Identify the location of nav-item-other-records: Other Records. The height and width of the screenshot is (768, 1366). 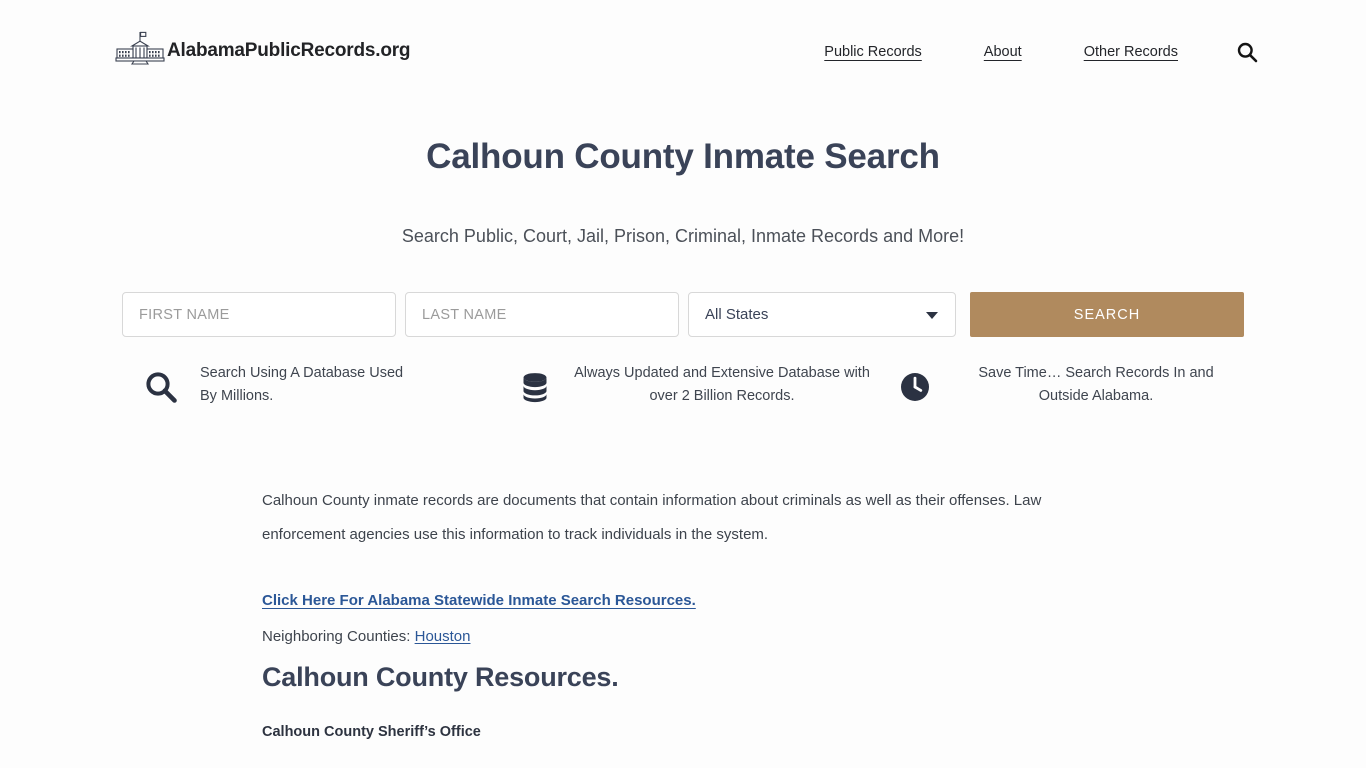
(1131, 52).